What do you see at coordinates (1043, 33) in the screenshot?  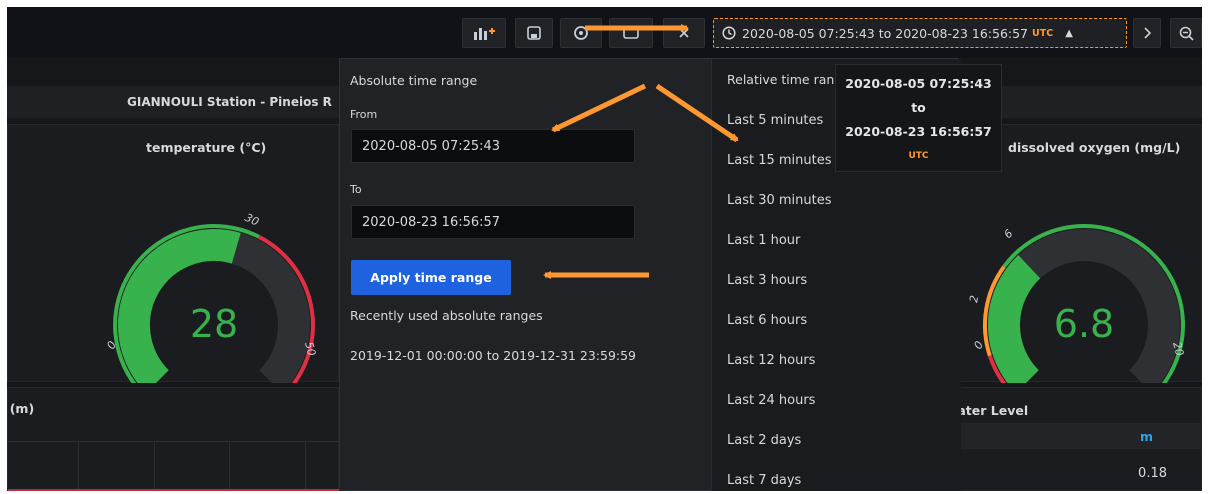 I see `timezone-label: UTC` at bounding box center [1043, 33].